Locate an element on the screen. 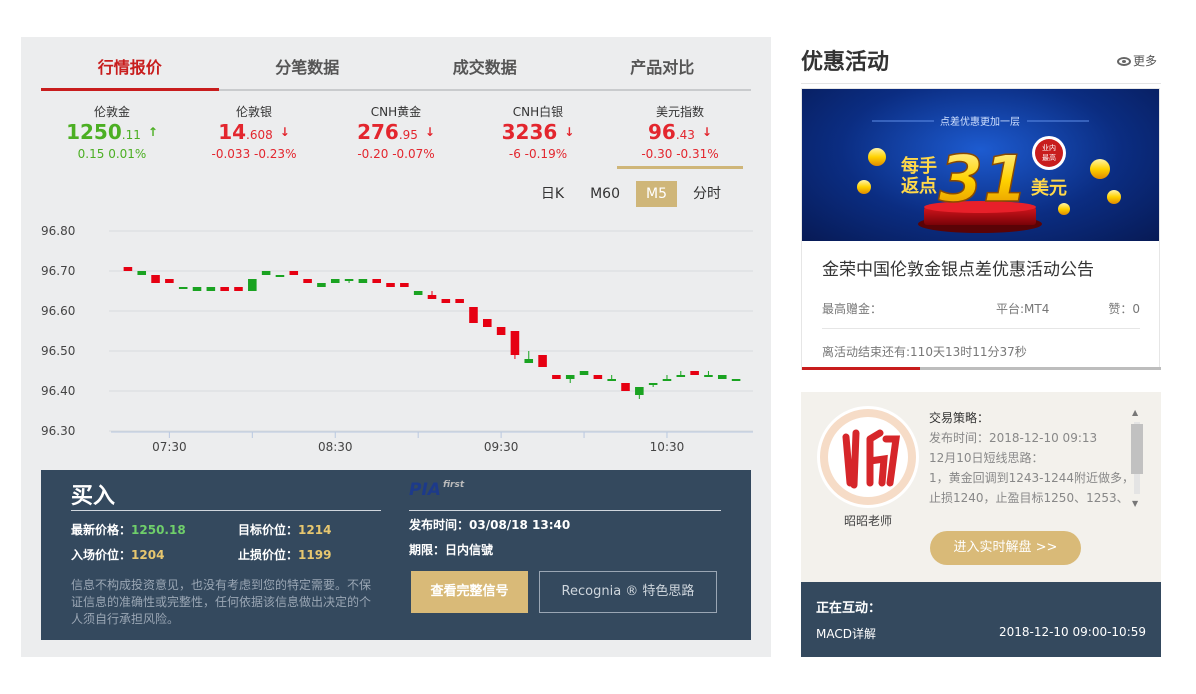  promo-progress-bar is located at coordinates (981, 368).